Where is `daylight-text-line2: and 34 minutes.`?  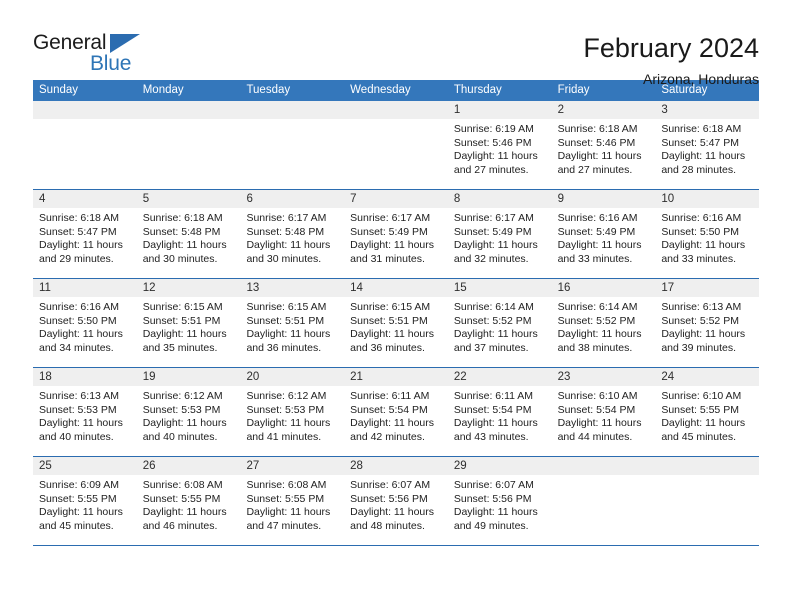
daylight-text-line2: and 34 minutes. is located at coordinates (76, 347).